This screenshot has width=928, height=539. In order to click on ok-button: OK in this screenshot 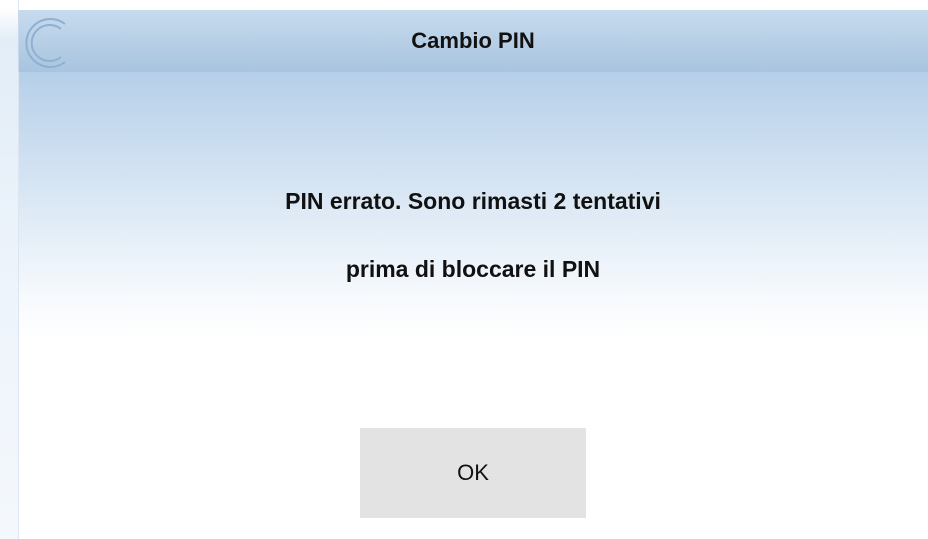, I will do `click(473, 473)`.